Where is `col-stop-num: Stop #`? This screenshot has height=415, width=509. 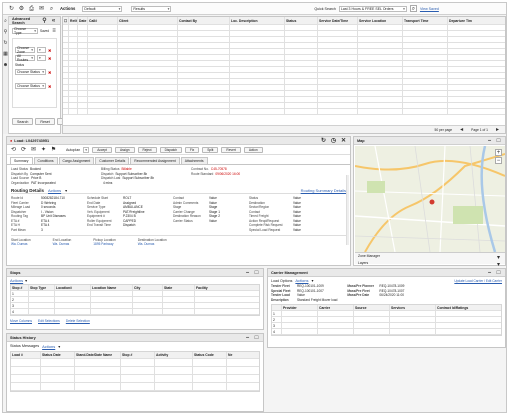
col-stop-num: Stop # is located at coordinates (138, 355).